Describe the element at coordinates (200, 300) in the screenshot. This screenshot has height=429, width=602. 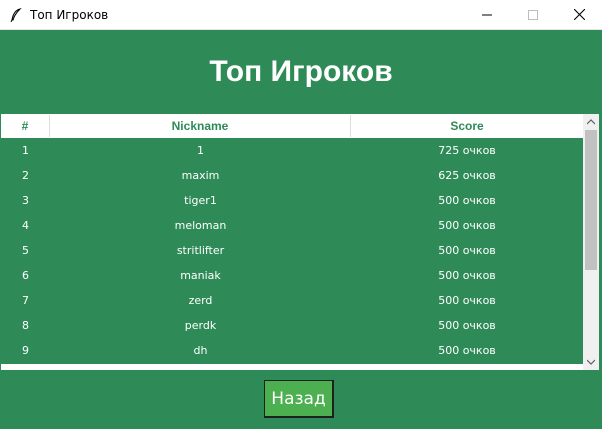
I see `nickname-cell: zerd` at that location.